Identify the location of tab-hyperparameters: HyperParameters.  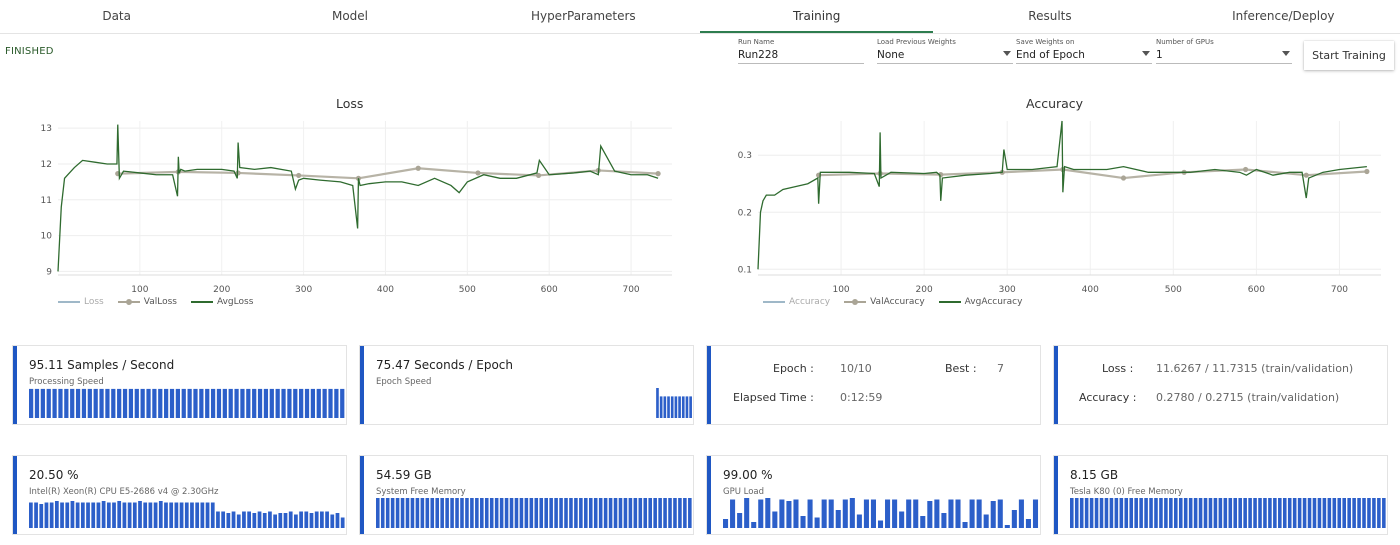
(583, 16).